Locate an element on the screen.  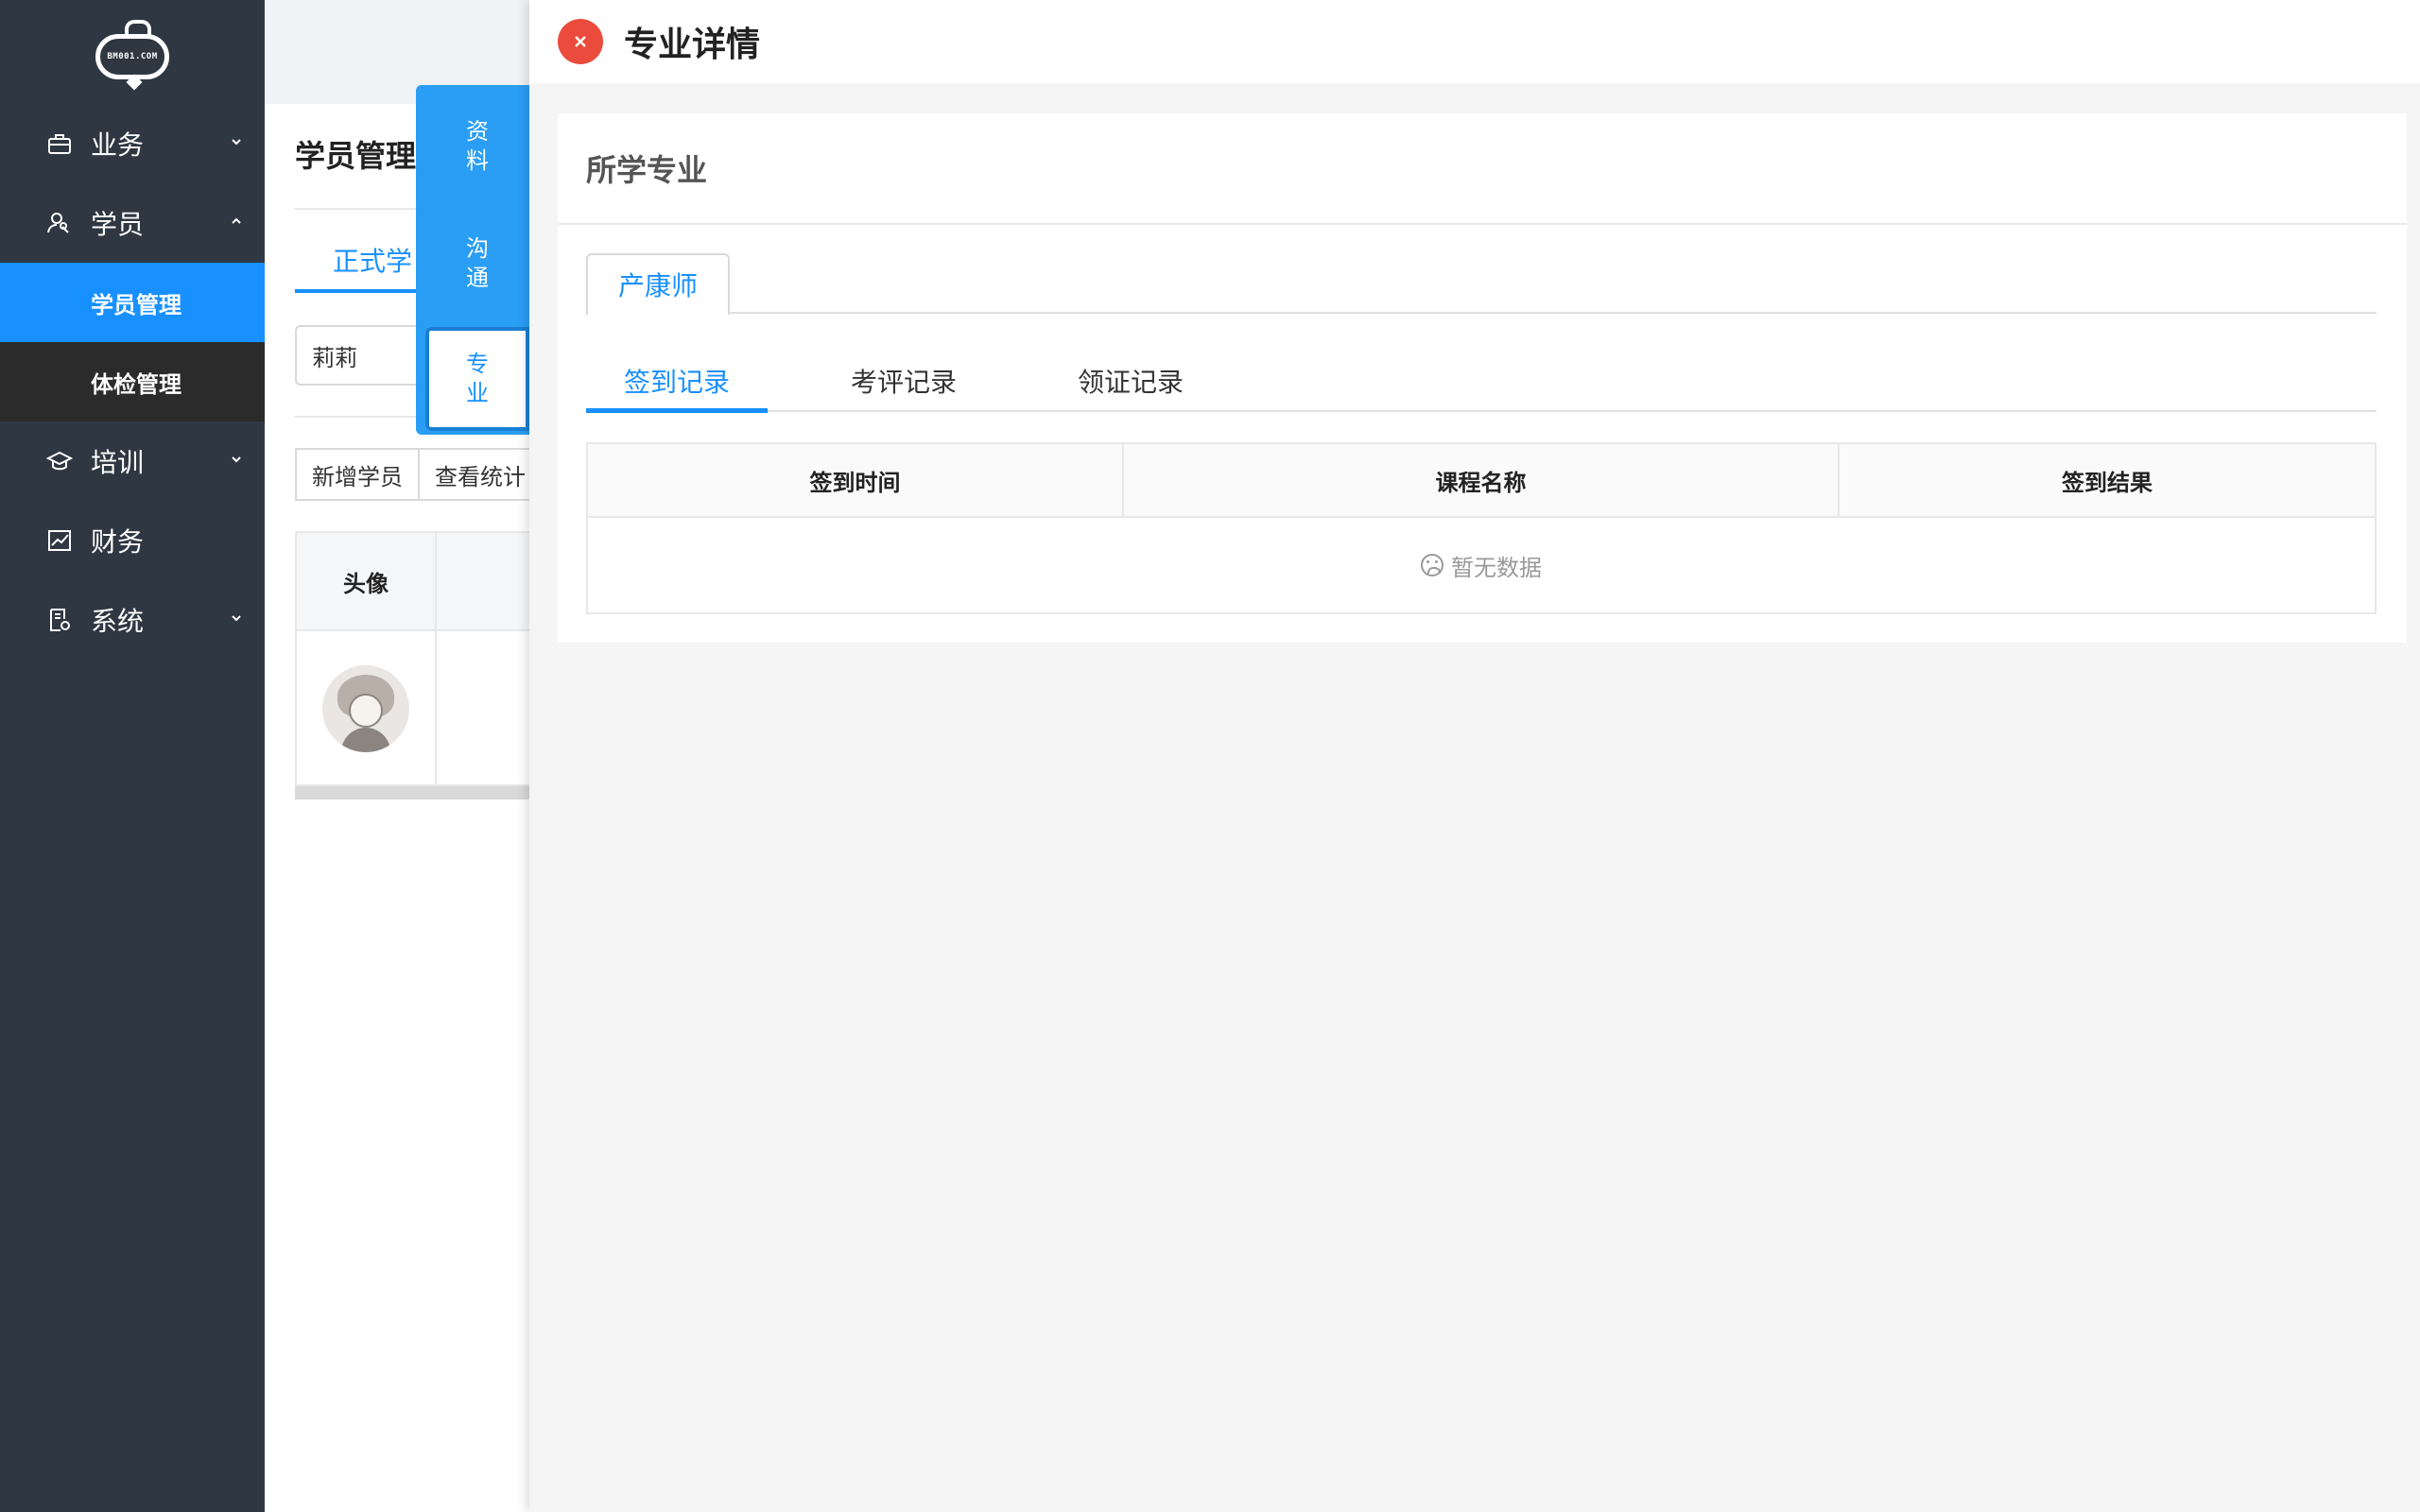
empty-state: 暂无数据 is located at coordinates (1481, 565).